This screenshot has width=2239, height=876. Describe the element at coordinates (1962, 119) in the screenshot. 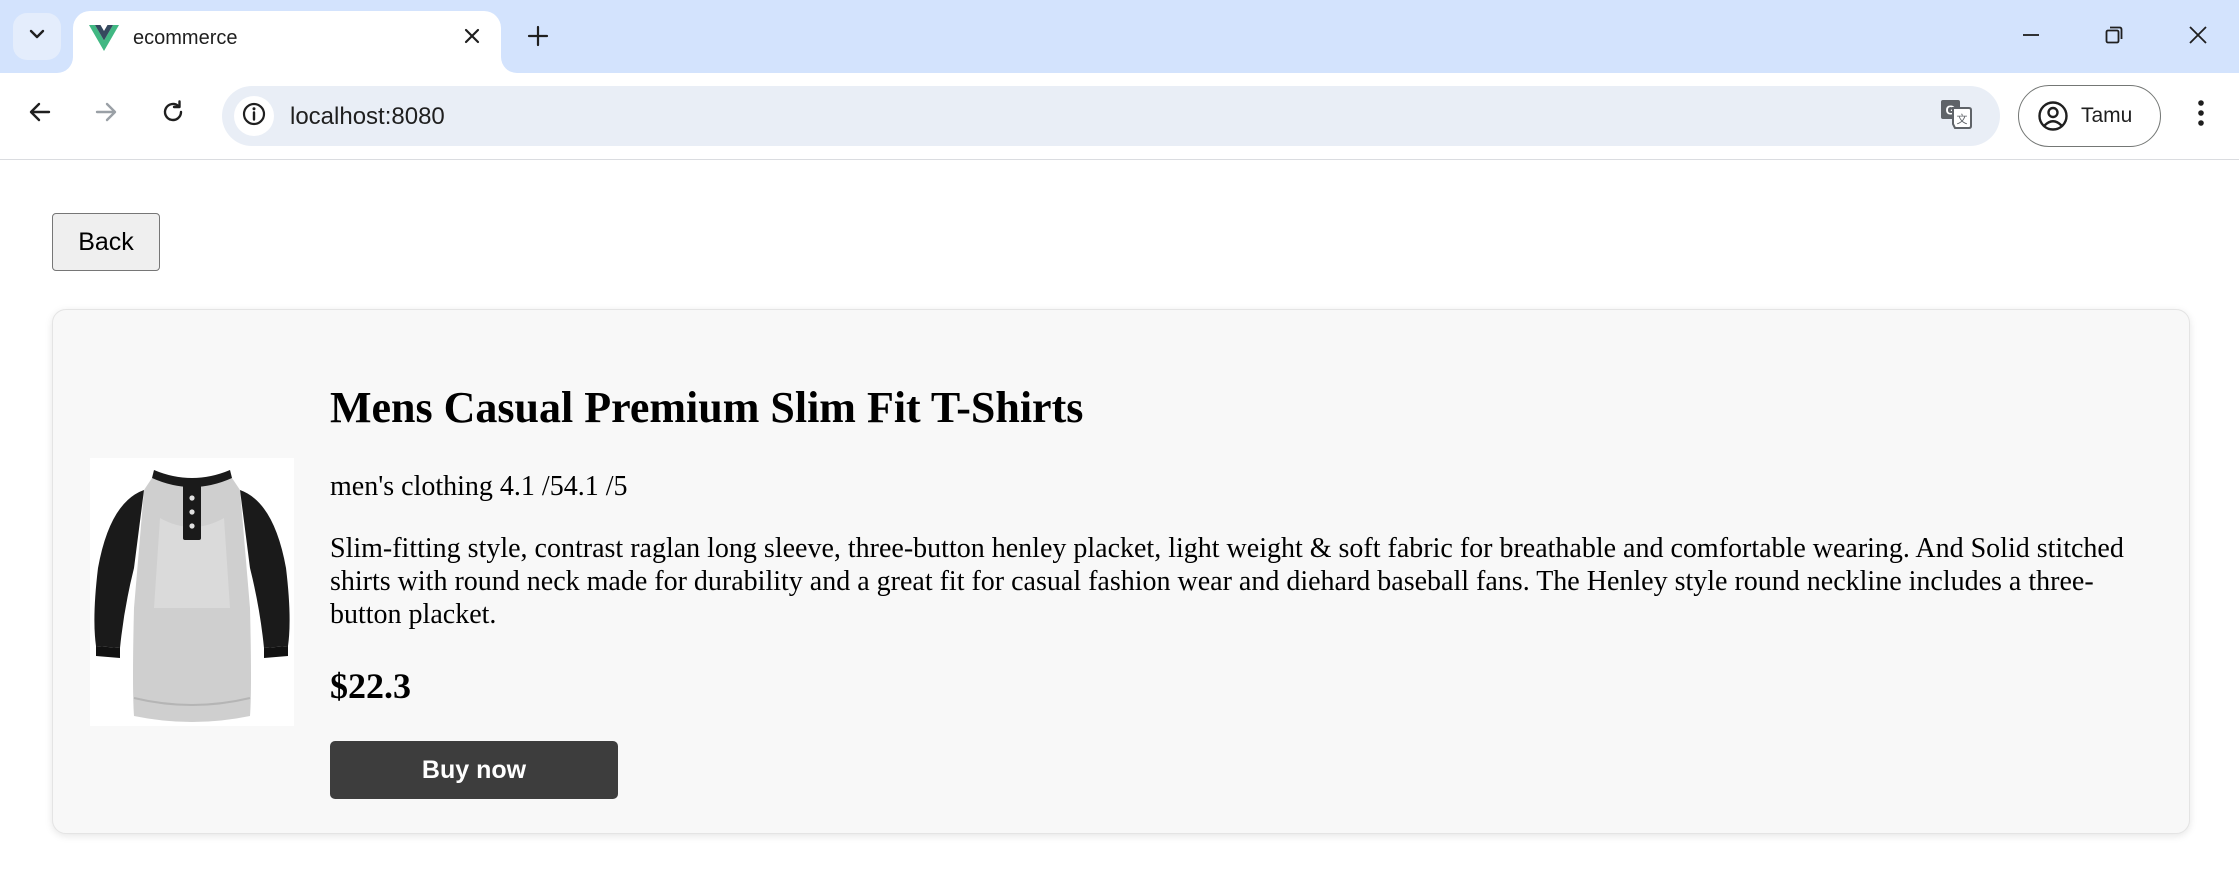

I see `svg-text: 文` at that location.